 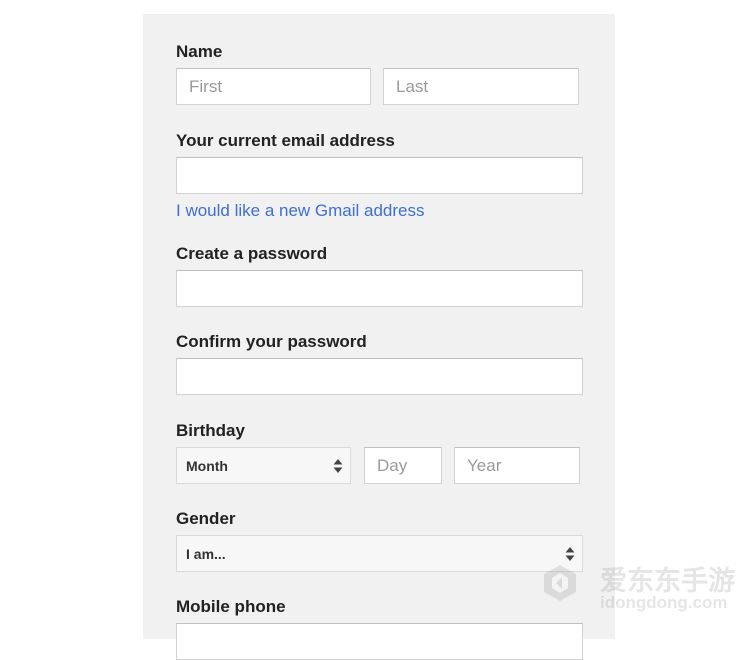 I want to click on birthday-year-input, so click(x=517, y=465).